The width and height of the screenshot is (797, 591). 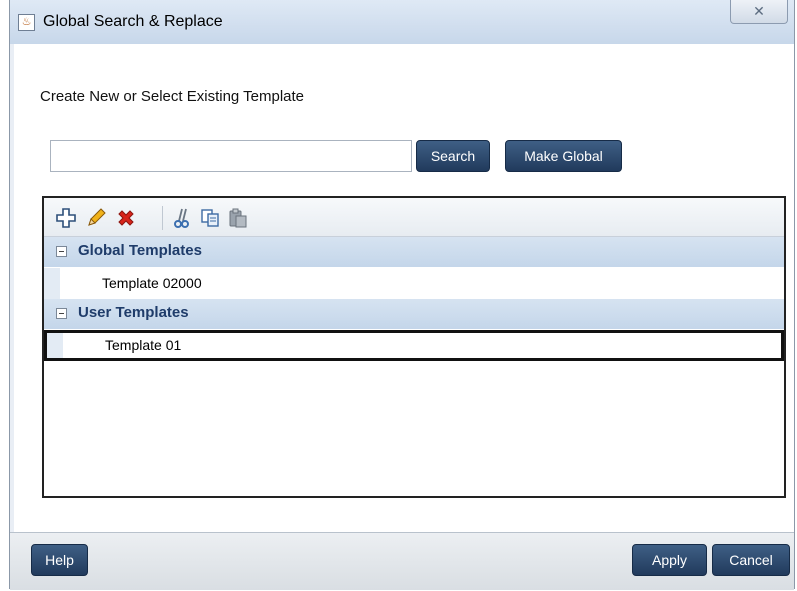 I want to click on close-button: ✕, so click(x=759, y=12).